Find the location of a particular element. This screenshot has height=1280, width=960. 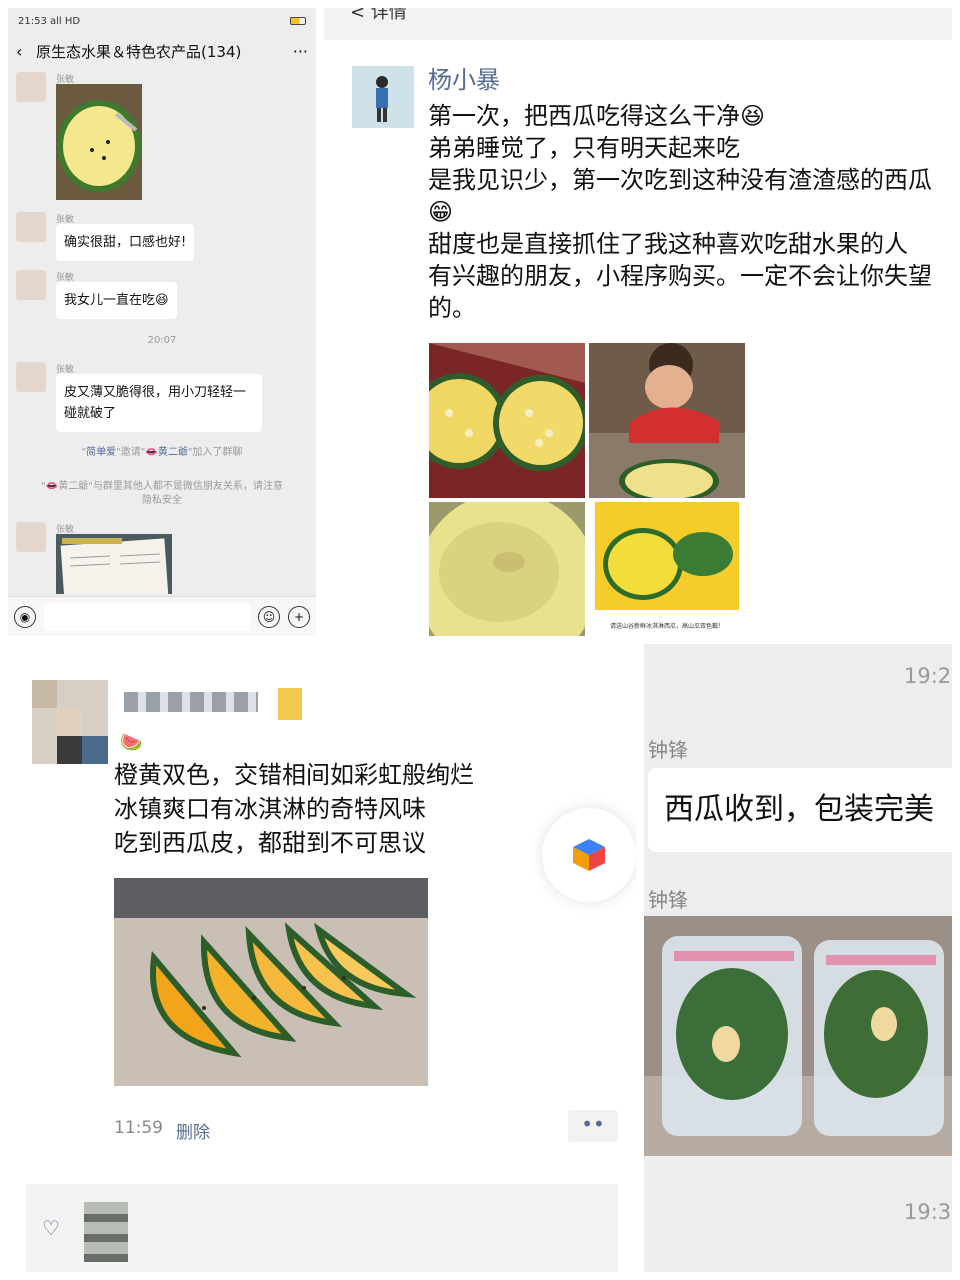

system-privacy-notice: "👄黄二爺"与群里其他人都不是微信朋友关系，请注意隐私安全 is located at coordinates (162, 493).